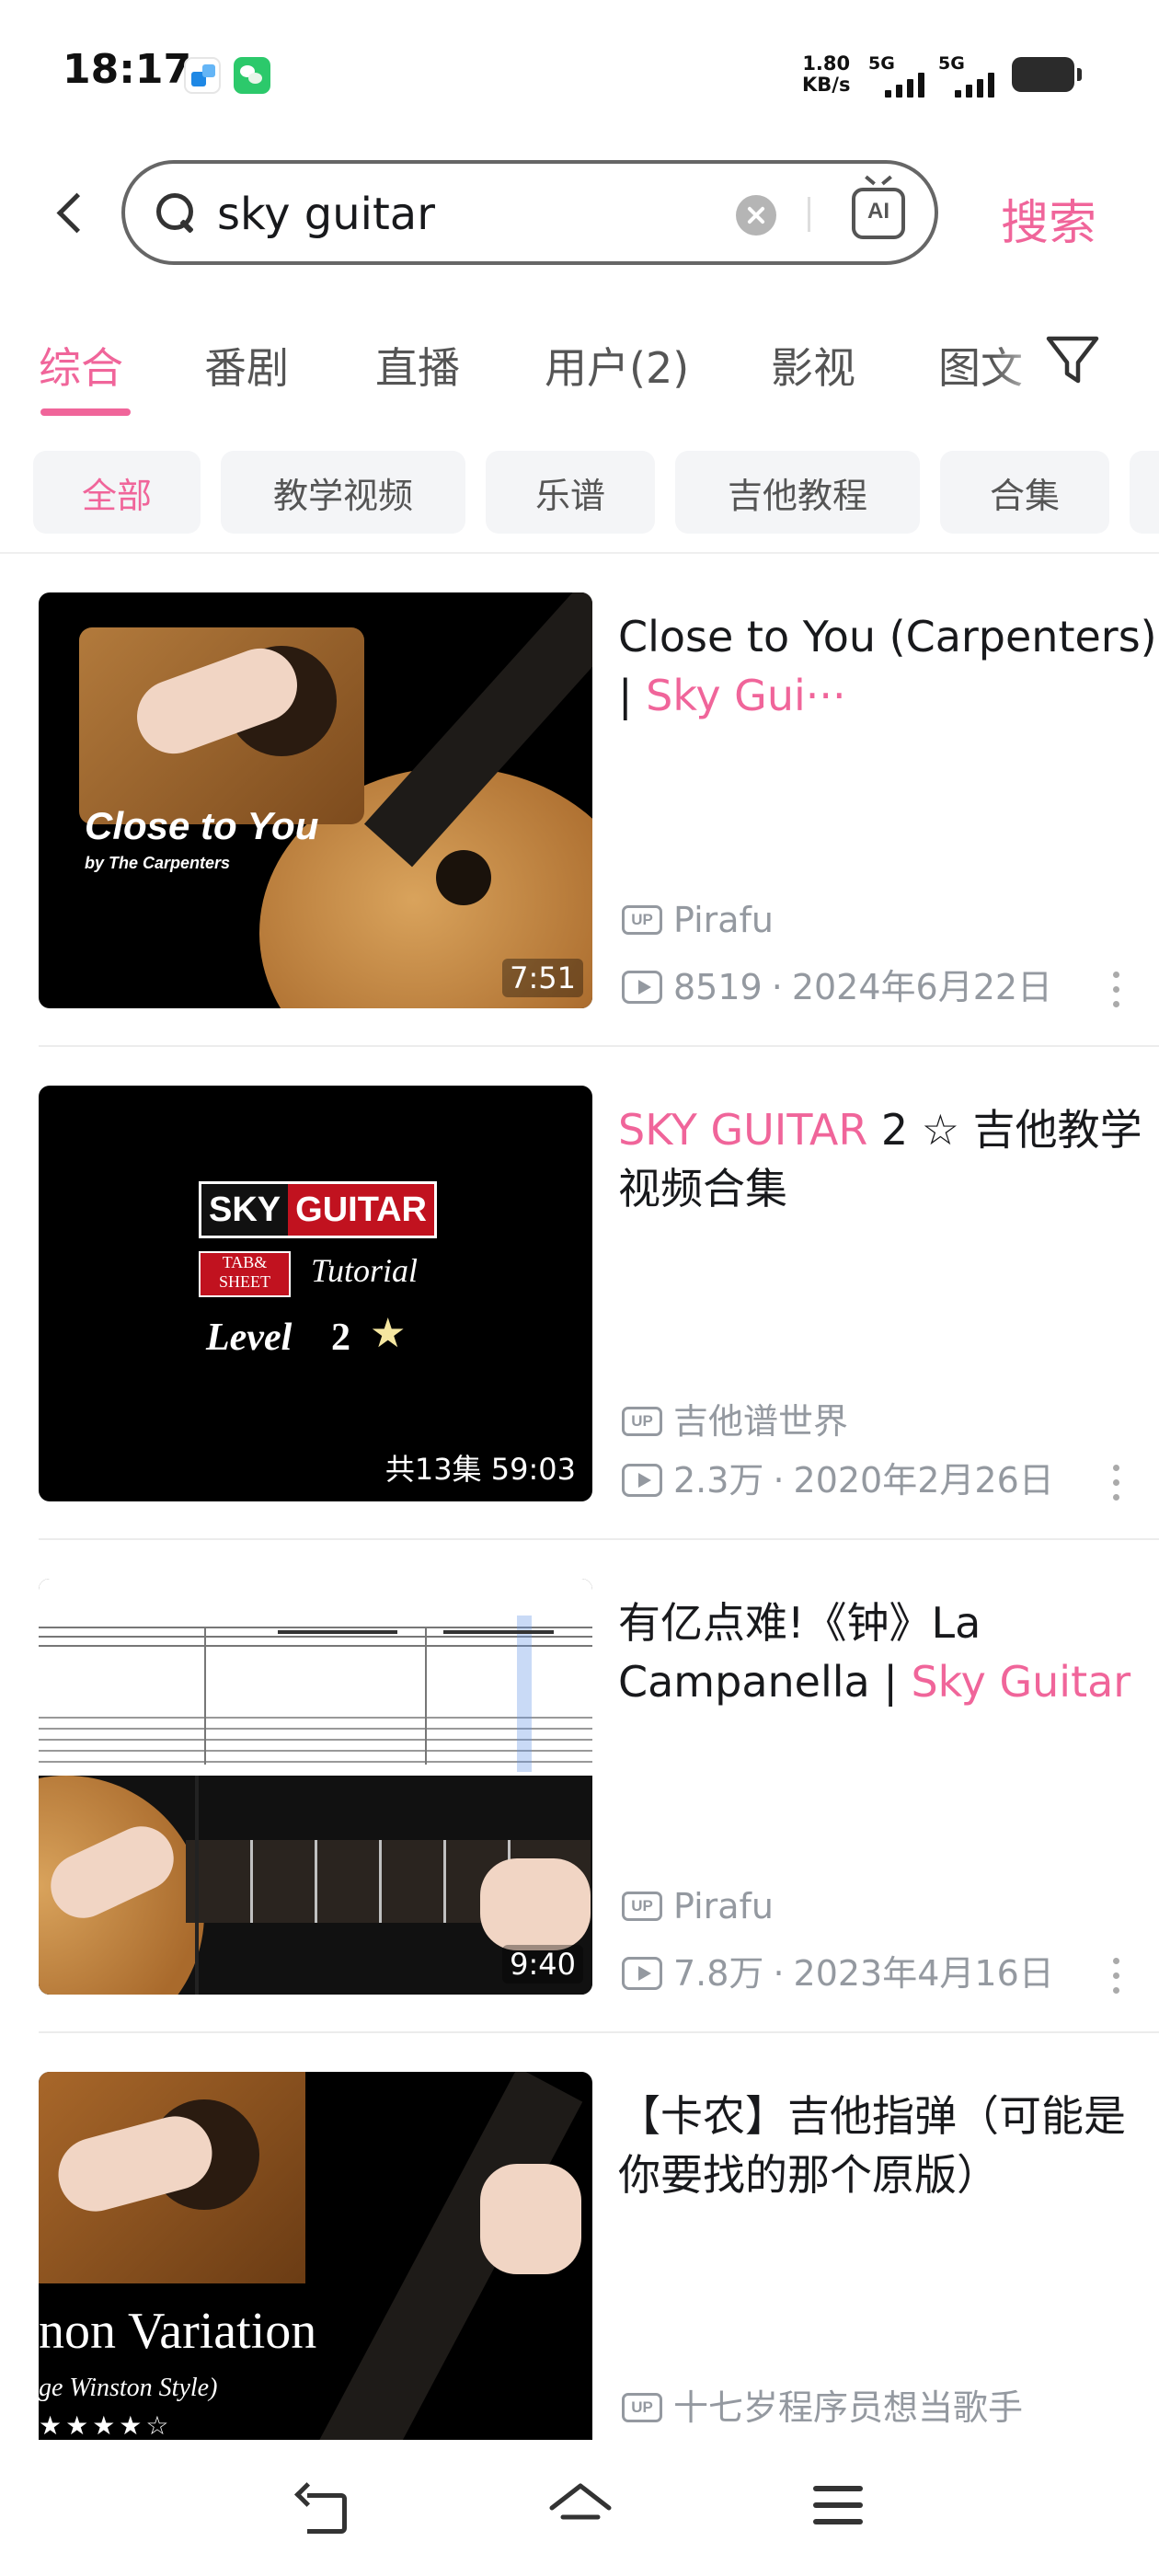  I want to click on video-title: 【卡农】吉他指弹（可能是你要找的那个原版）, so click(888, 2145).